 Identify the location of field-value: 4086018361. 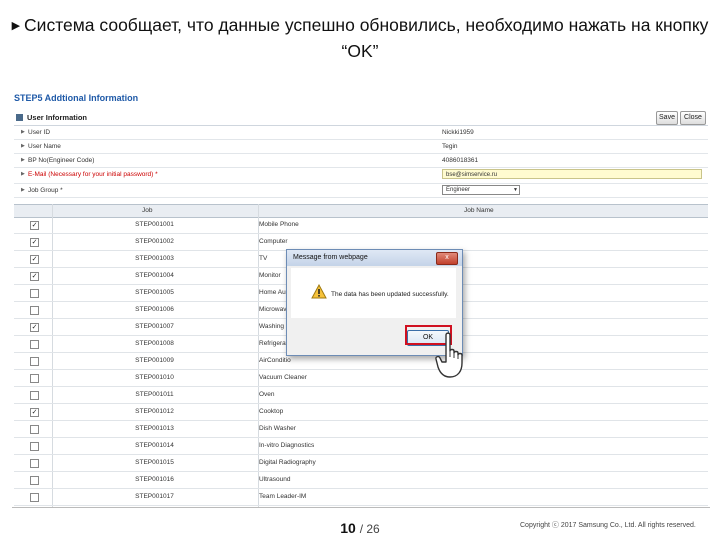
(460, 160).